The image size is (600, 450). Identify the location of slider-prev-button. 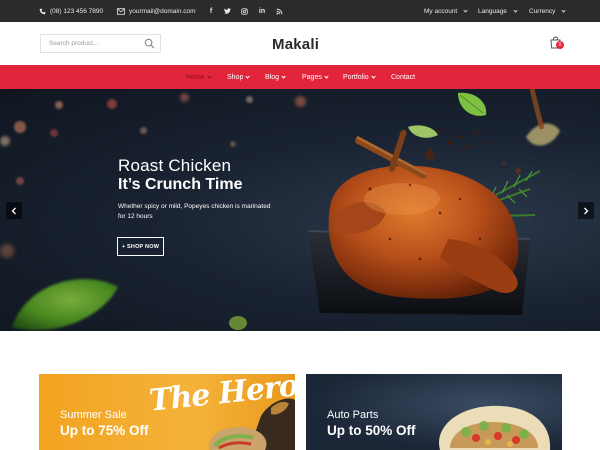
(14, 210).